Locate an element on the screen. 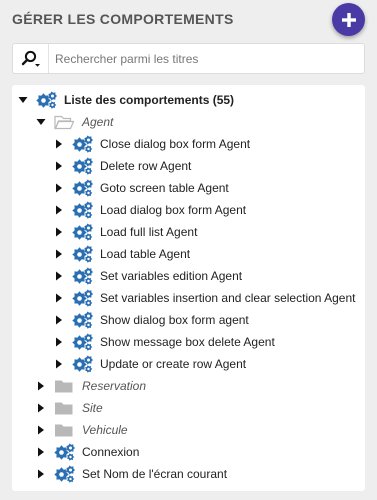  tree-node-label: Delete row Agent is located at coordinates (146, 166).